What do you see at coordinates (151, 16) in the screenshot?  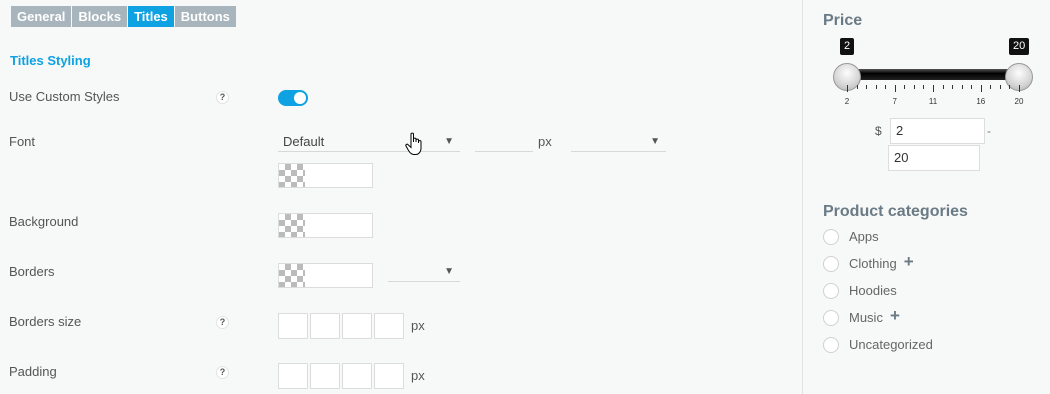 I see `tab-titles: Titles` at bounding box center [151, 16].